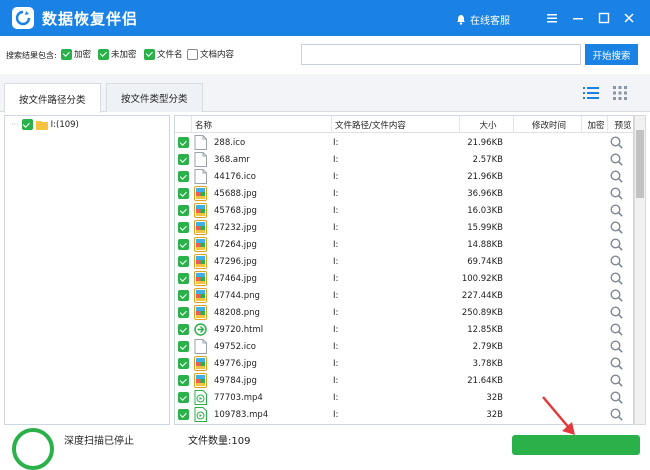 This screenshot has width=650, height=470. I want to click on column-header-name: 名称, so click(261, 124).